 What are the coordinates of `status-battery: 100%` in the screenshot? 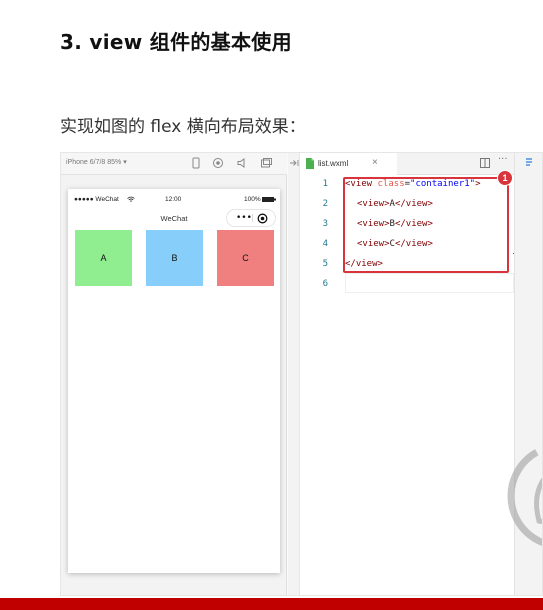 It's located at (252, 199).